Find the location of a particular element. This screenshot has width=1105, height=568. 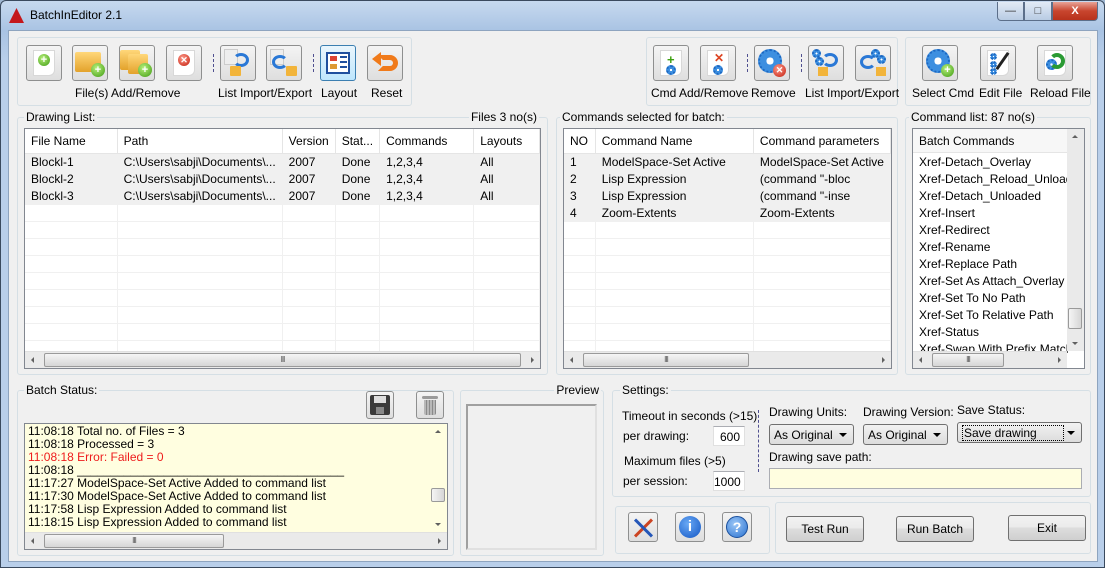

reload-file-button is located at coordinates (1055, 63).